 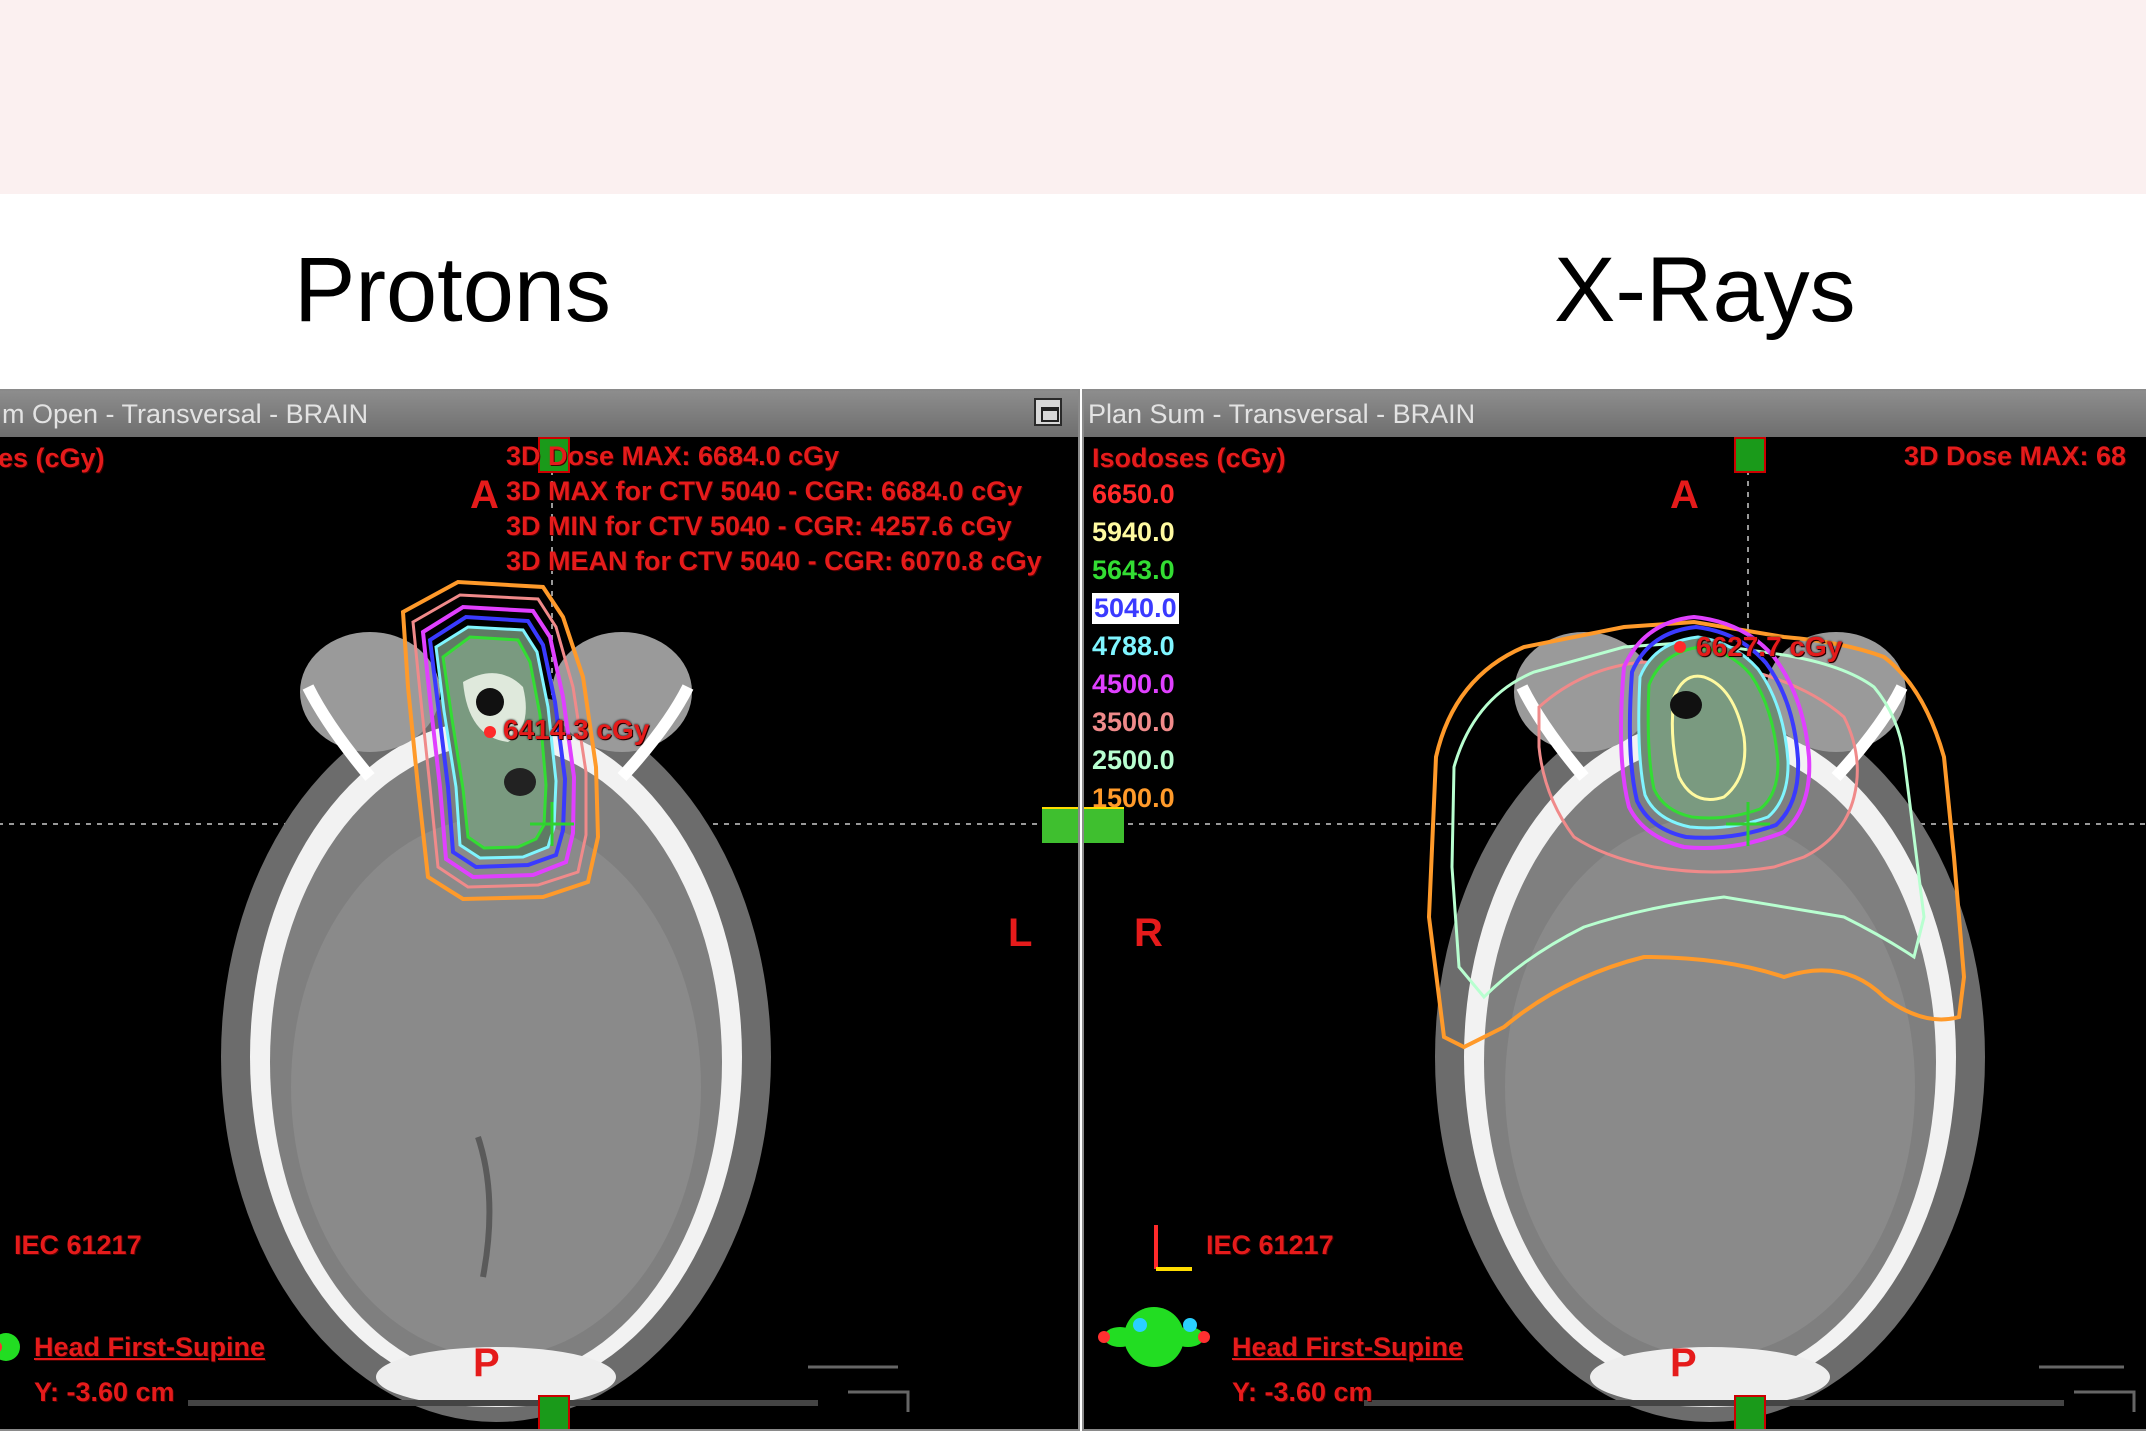 What do you see at coordinates (764, 491) in the screenshot?
I see `ctv-max-stat: 3D MAX for CTV 5040 - CGR: 6684.0 cGy` at bounding box center [764, 491].